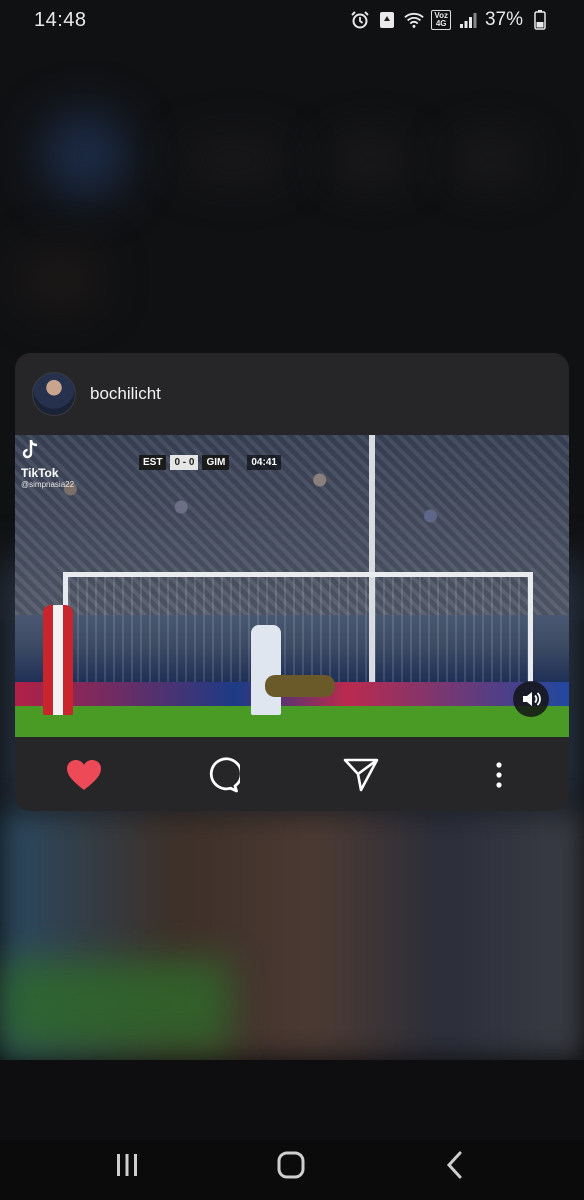  I want to click on signal-icon, so click(468, 20).